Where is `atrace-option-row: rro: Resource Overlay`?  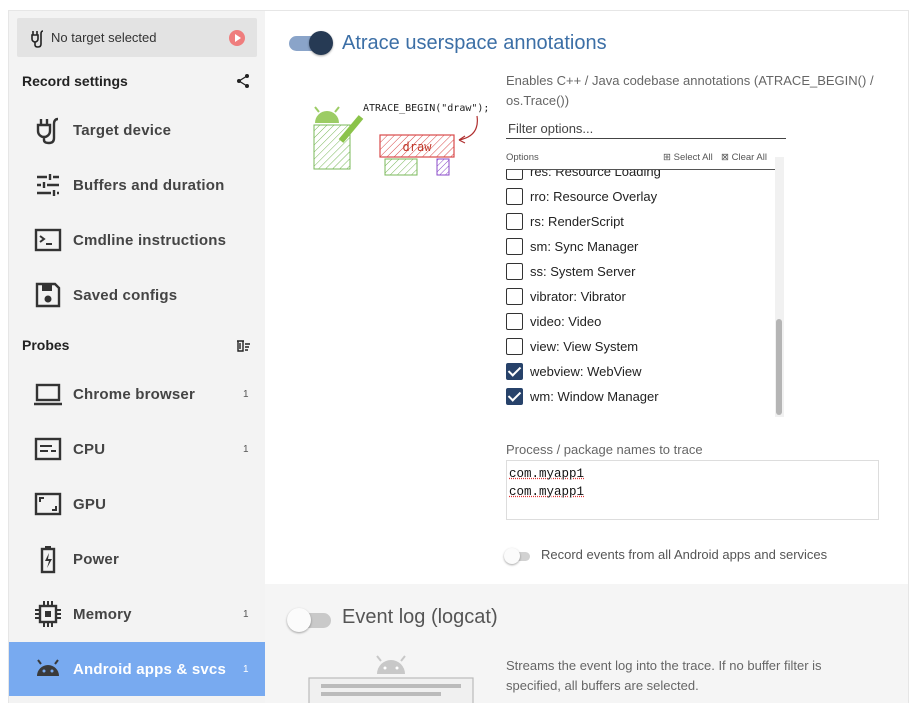 atrace-option-row: rro: Resource Overlay is located at coordinates (636, 196).